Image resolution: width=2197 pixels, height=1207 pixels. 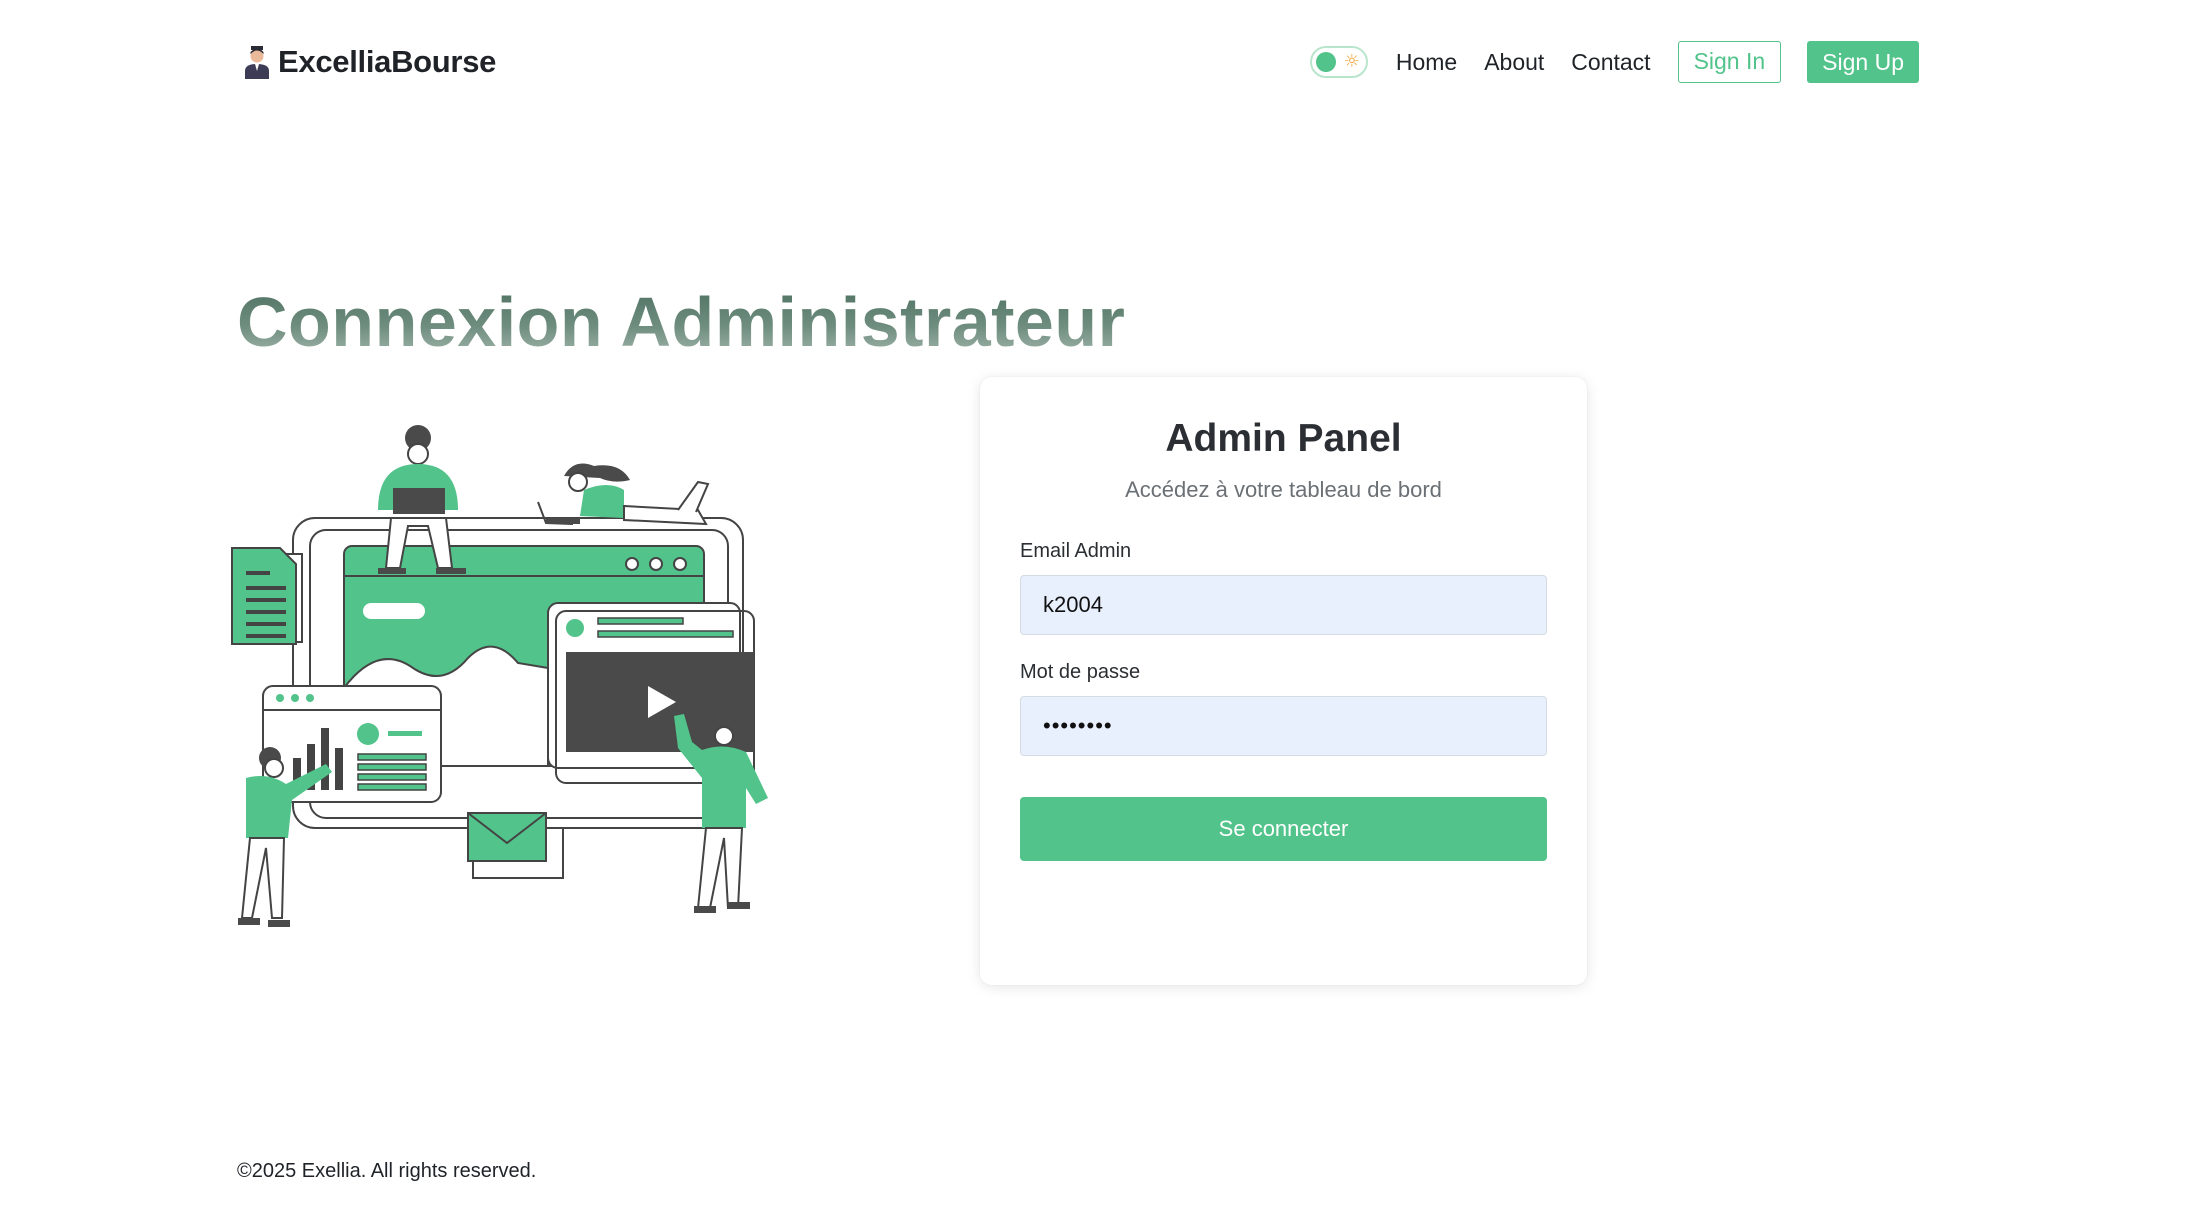 What do you see at coordinates (1325, 62) in the screenshot?
I see `toggle-knob` at bounding box center [1325, 62].